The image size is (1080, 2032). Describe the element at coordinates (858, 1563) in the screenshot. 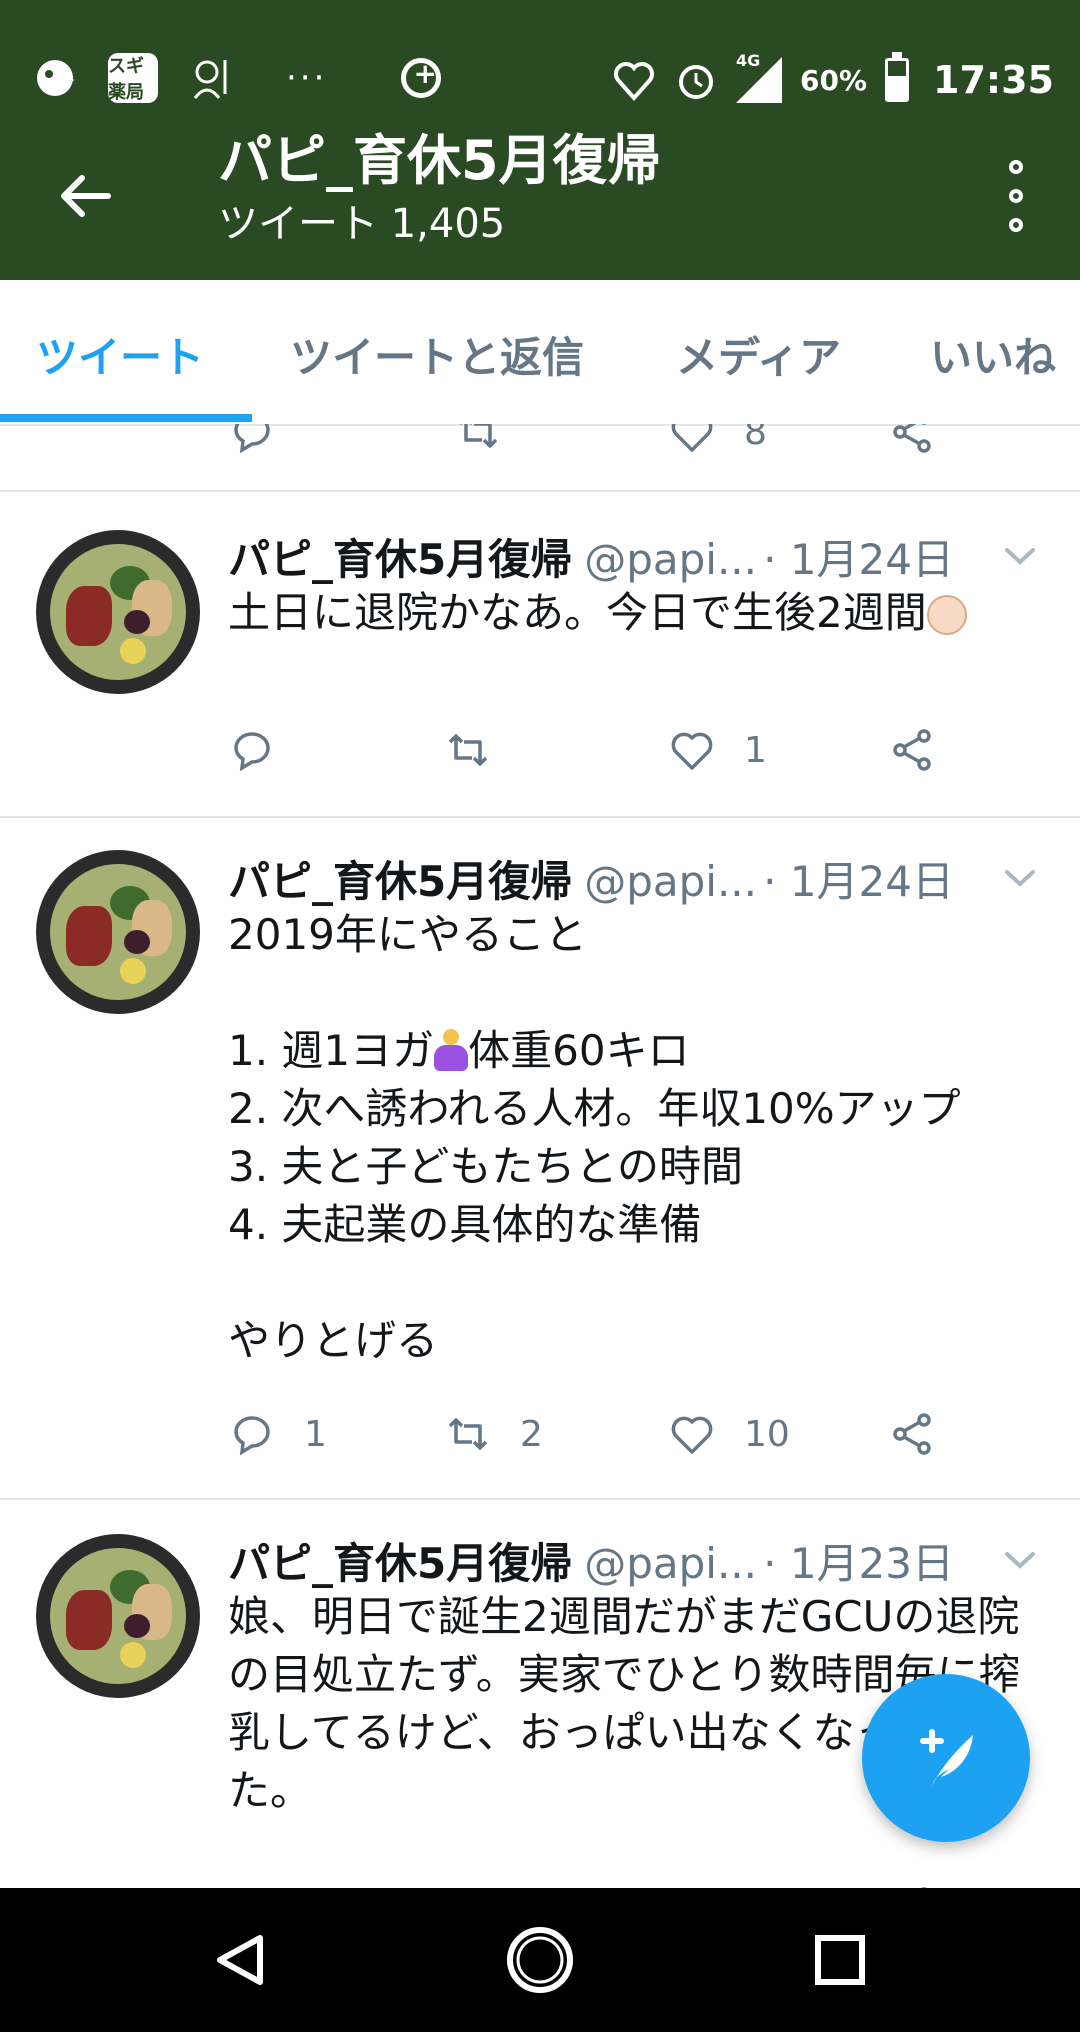

I see `tweet-date: · 1月23日` at that location.